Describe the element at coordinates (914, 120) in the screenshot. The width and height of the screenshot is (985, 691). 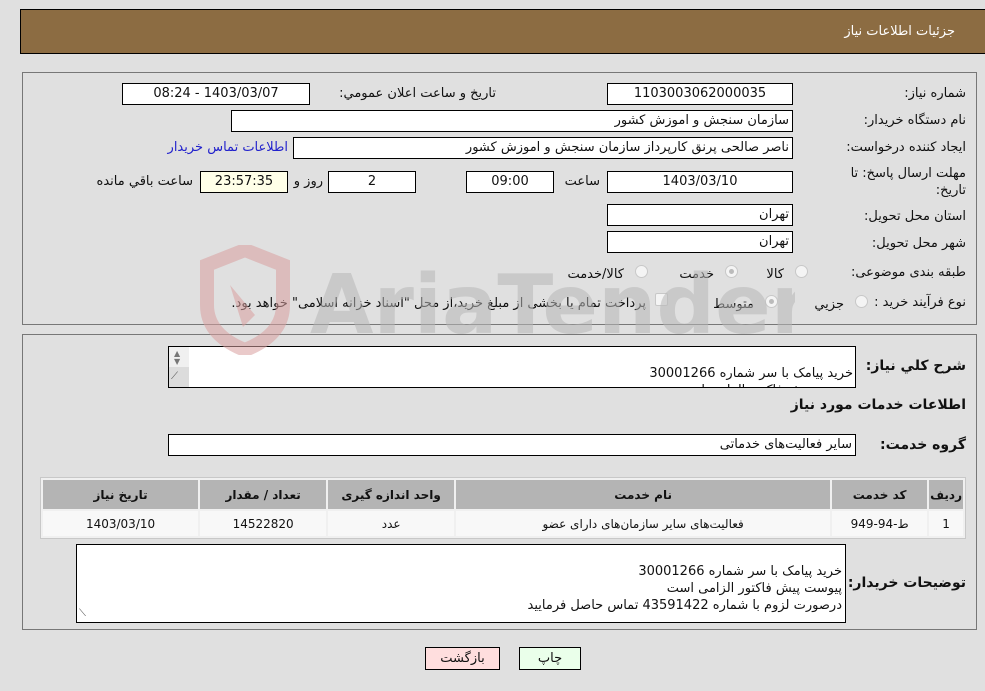
I see `buyer-org-label: نام دستگاه خریدار:` at that location.